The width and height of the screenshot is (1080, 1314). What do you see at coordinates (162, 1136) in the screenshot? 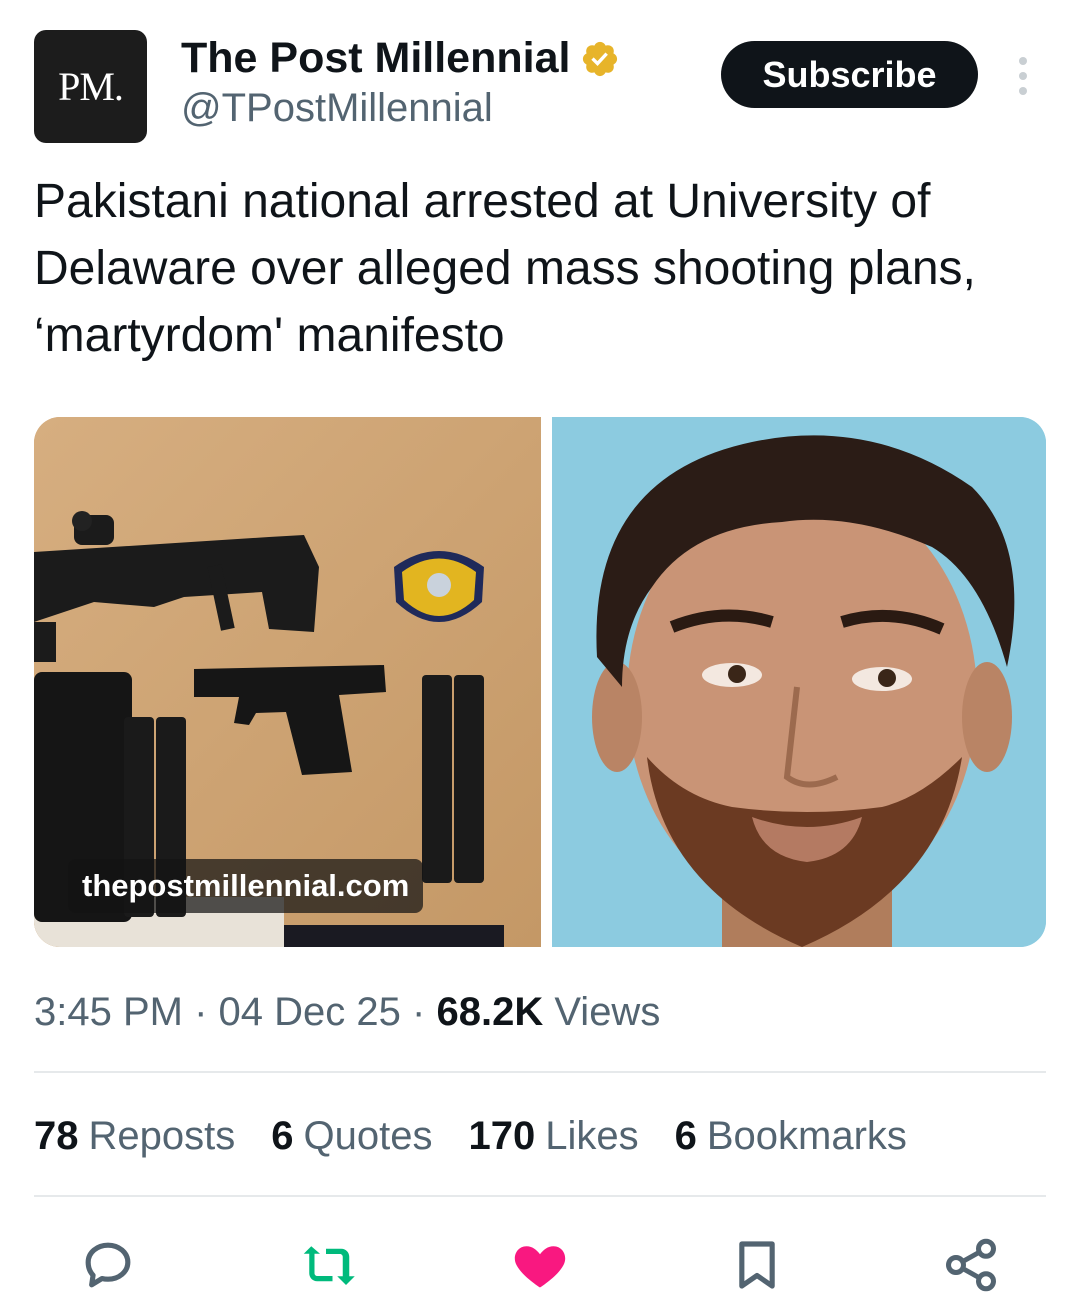
I see `stat-label: Reposts` at bounding box center [162, 1136].